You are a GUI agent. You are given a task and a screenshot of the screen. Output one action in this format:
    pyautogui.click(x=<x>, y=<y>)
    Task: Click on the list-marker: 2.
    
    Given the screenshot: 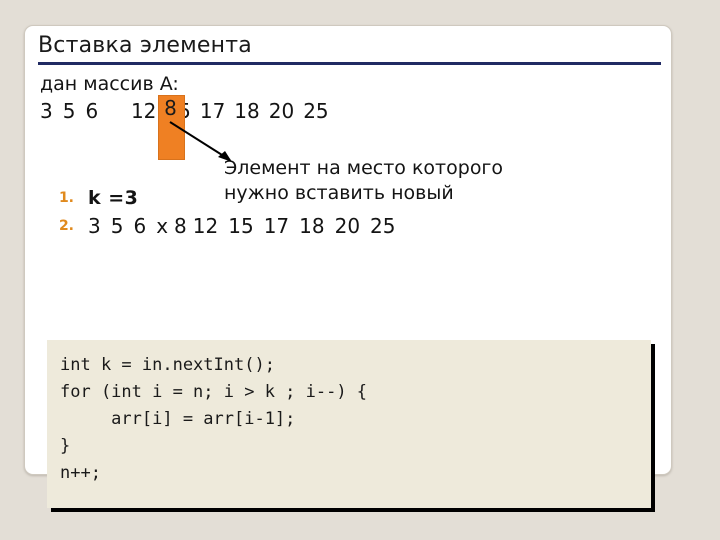 What is the action you would take?
    pyautogui.click(x=66, y=226)
    